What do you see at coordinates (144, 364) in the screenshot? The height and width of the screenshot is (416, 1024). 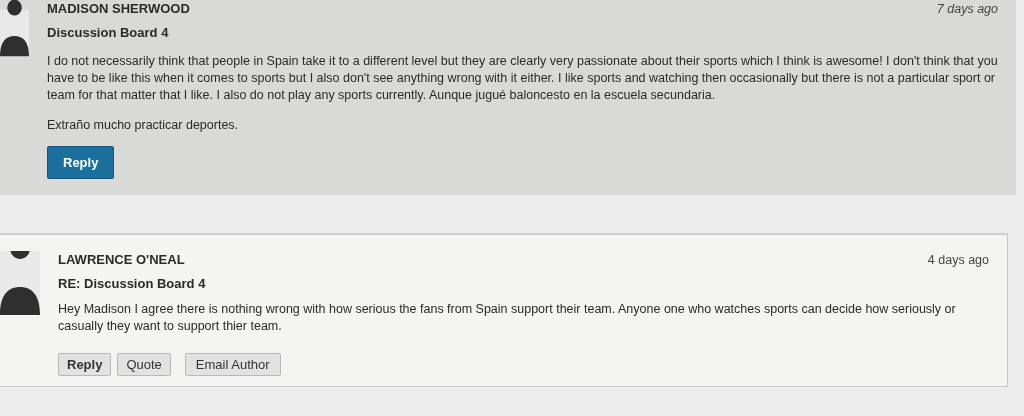 I see `action-button: Quote` at bounding box center [144, 364].